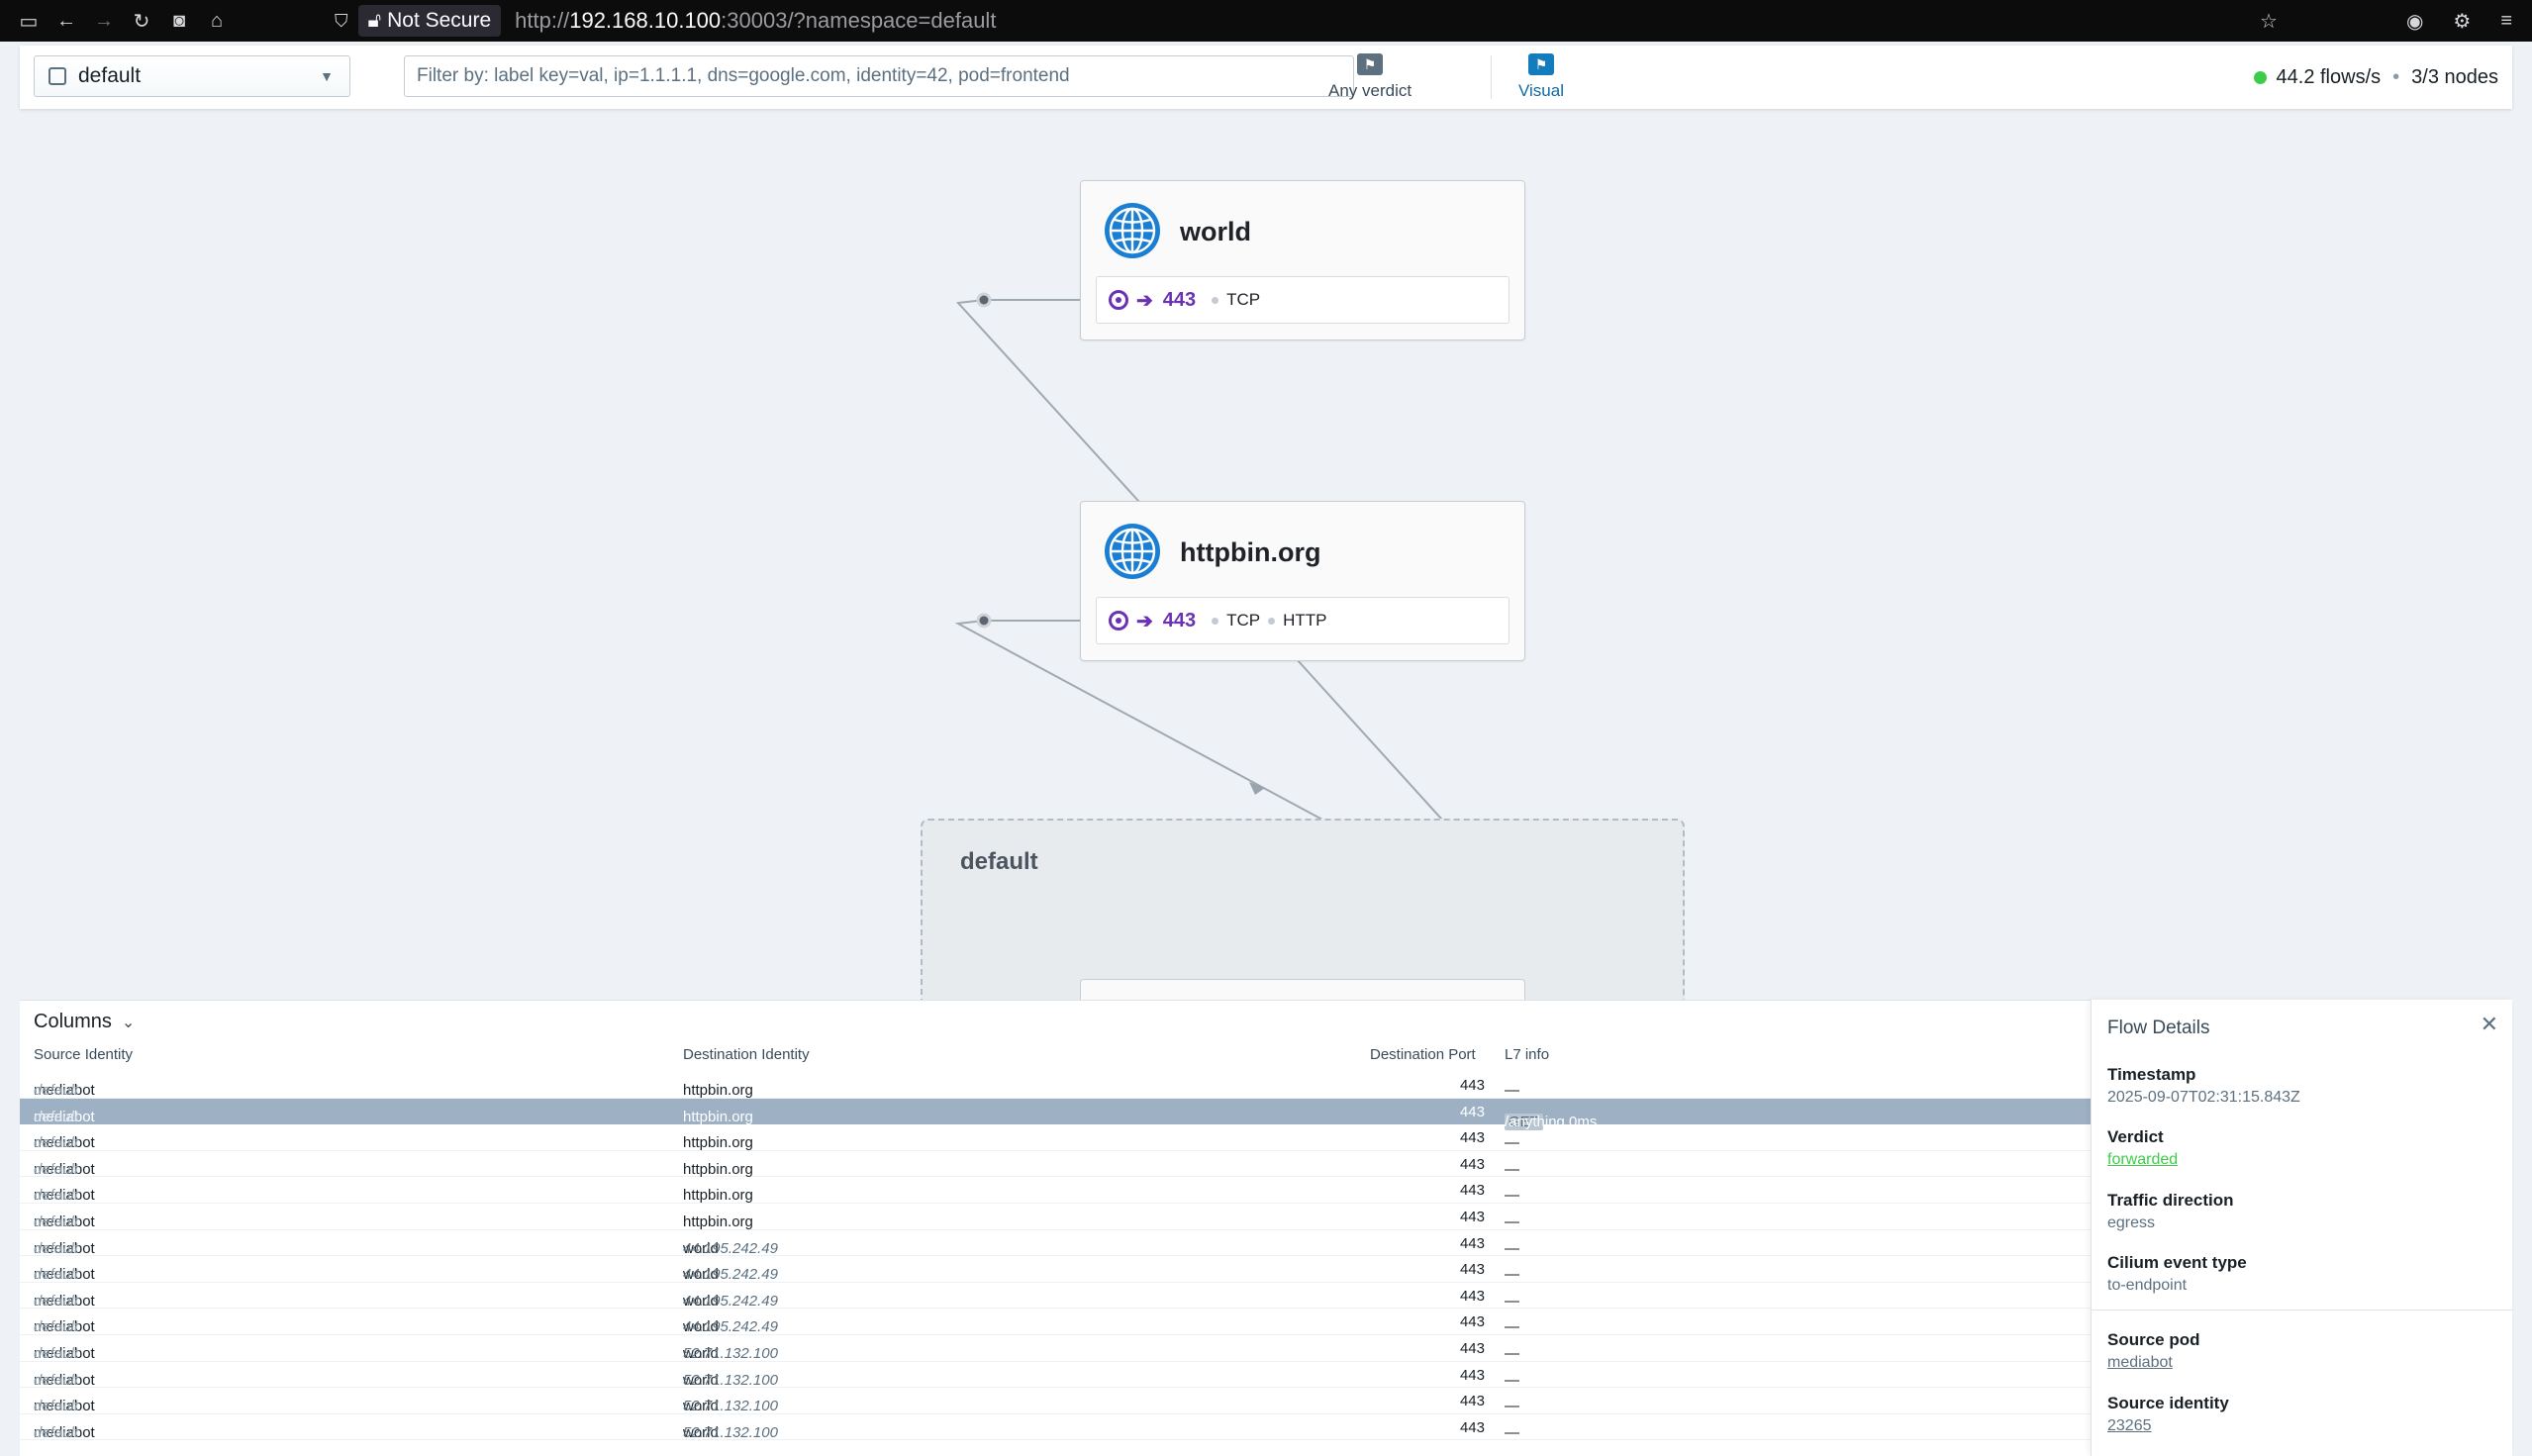 This screenshot has width=2532, height=1456. Describe the element at coordinates (2269, 21) in the screenshot. I see `bookmark-star-icon: ☆` at that location.